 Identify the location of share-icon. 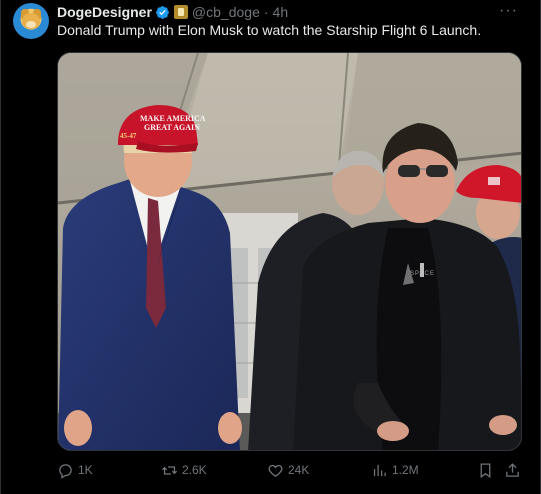
(512, 469).